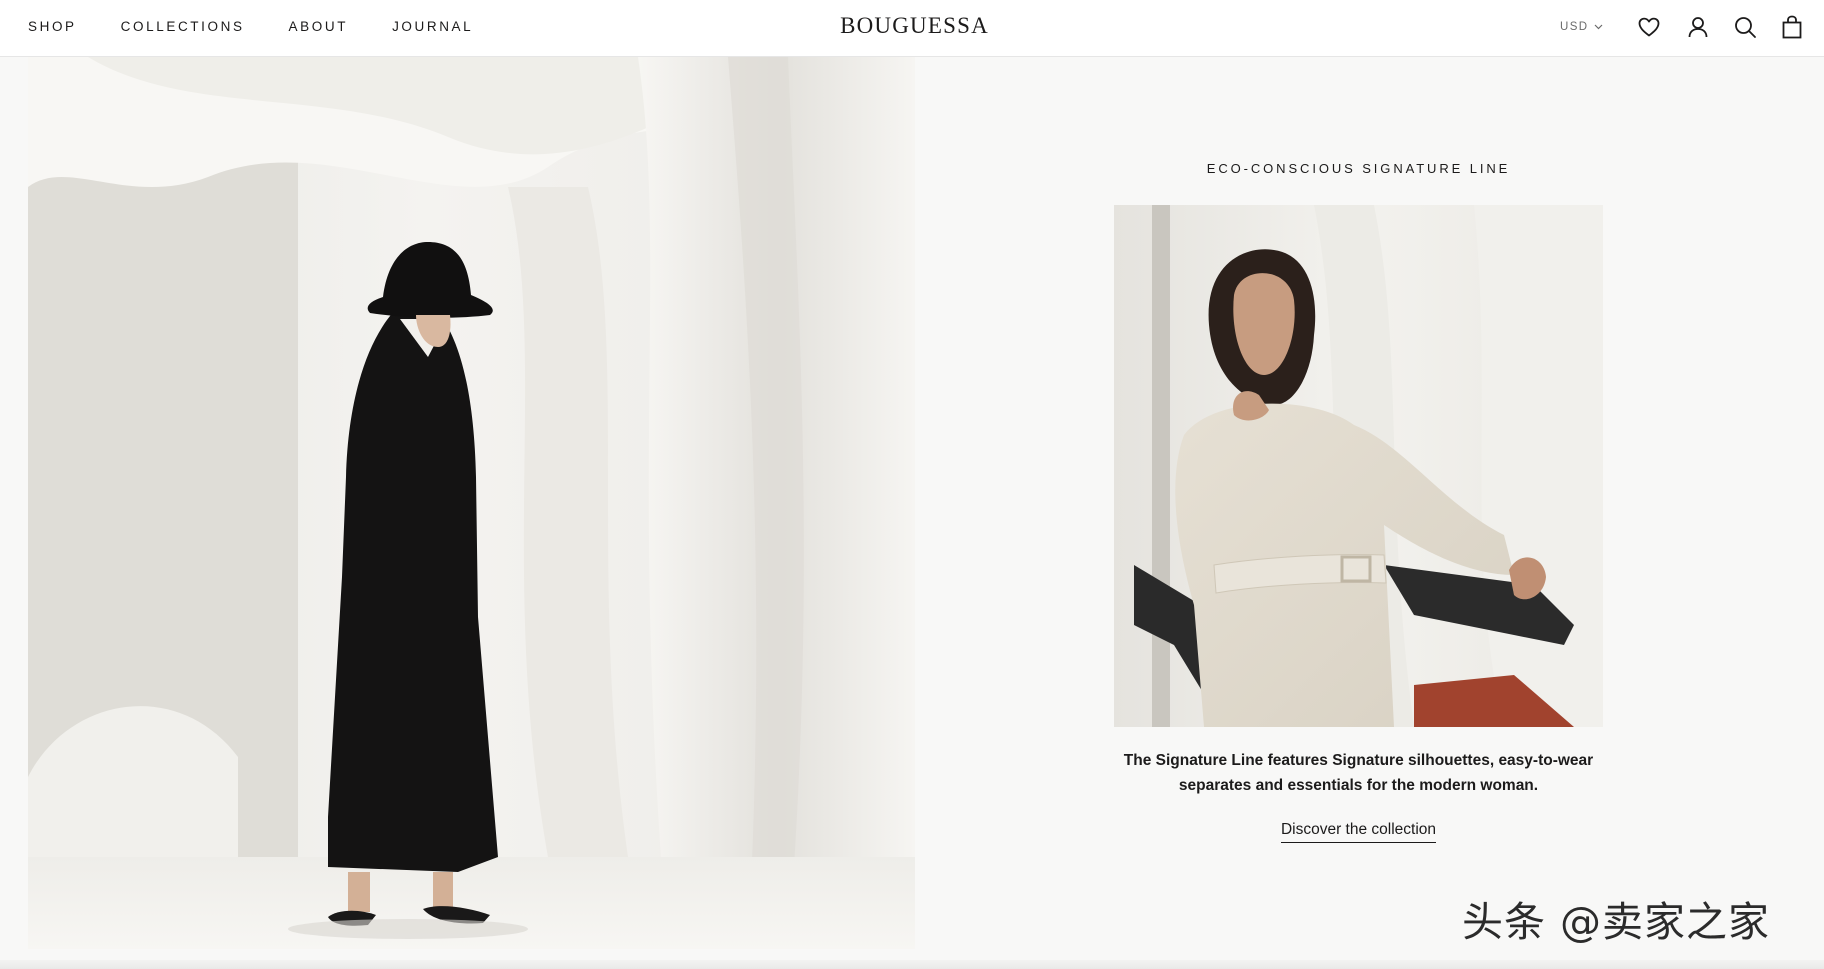 This screenshot has width=1824, height=969. I want to click on brand-logo: BOUGUESSA, so click(912, 26).